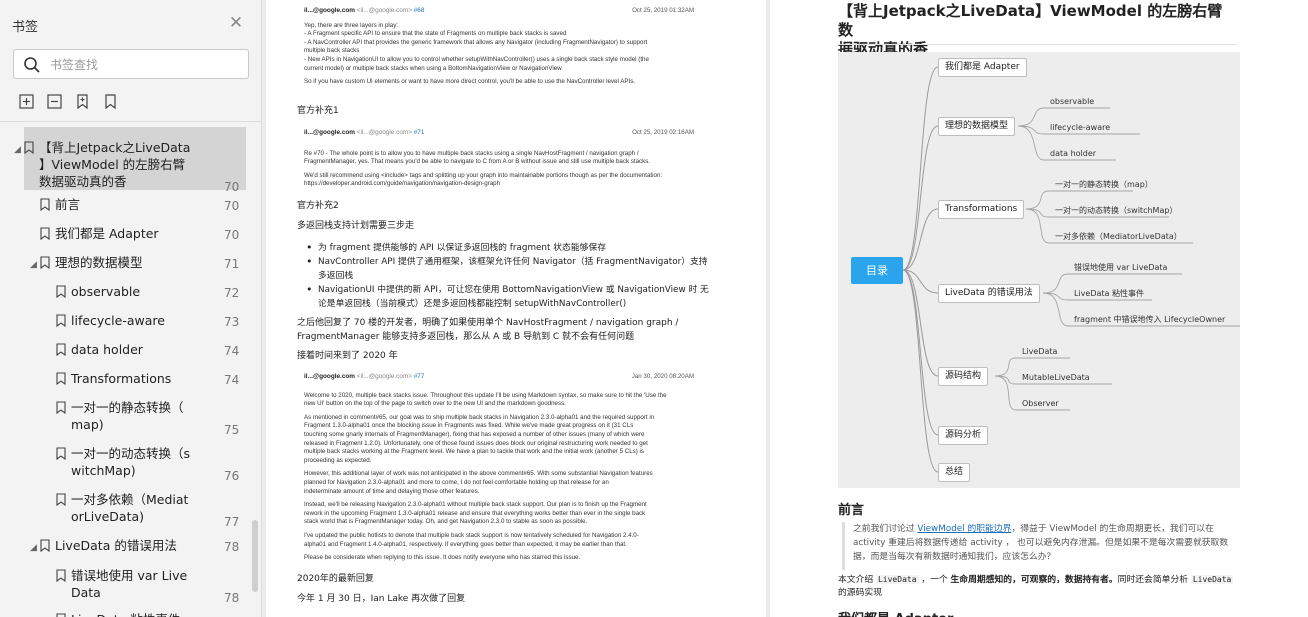  I want to click on bookmark-label-line: 一对一的静态转换（, so click(127, 407).